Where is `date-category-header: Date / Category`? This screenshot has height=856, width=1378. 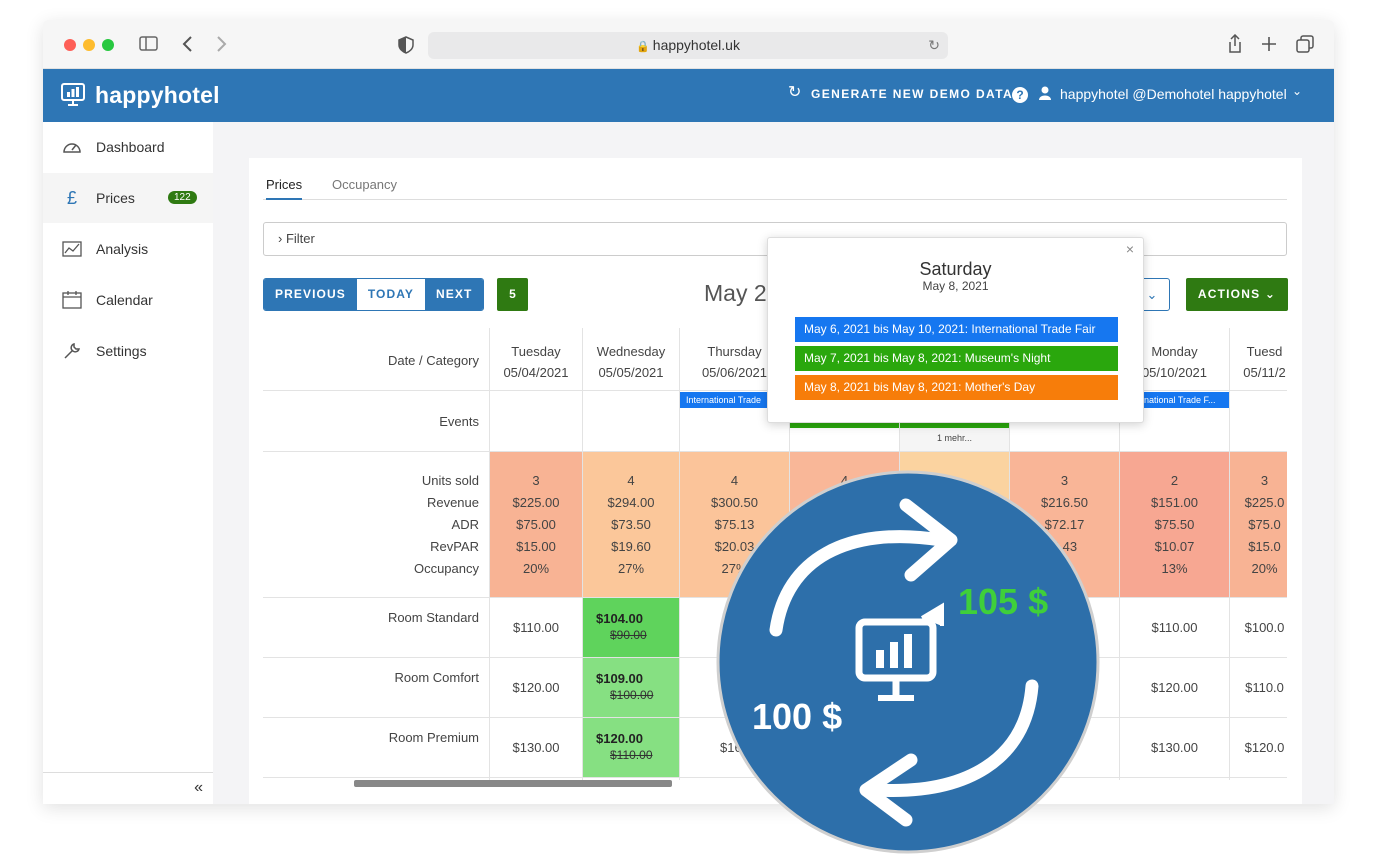 date-category-header: Date / Category is located at coordinates (376, 359).